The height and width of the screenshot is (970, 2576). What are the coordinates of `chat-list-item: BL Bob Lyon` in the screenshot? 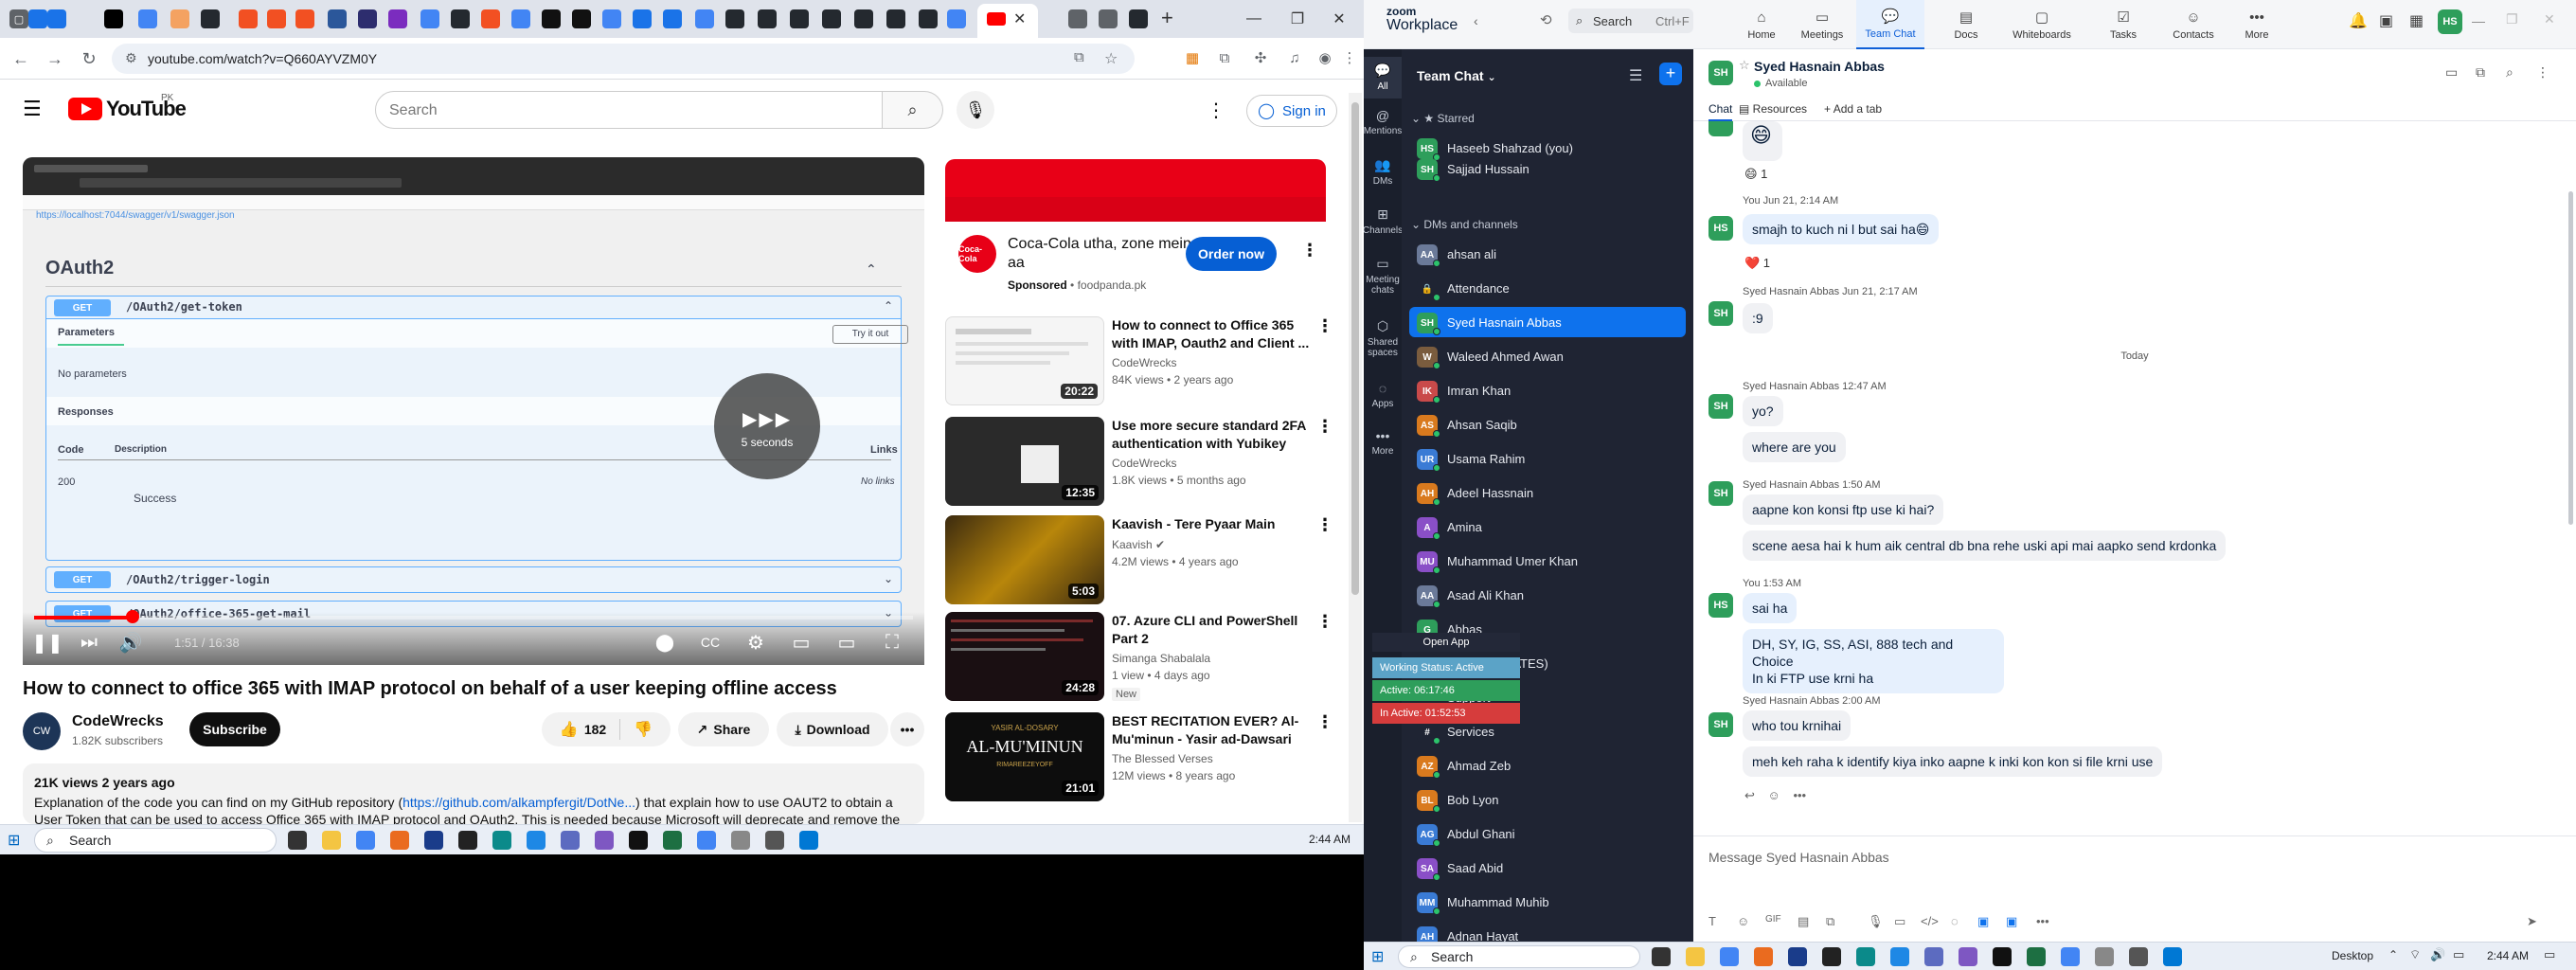 It's located at (1547, 800).